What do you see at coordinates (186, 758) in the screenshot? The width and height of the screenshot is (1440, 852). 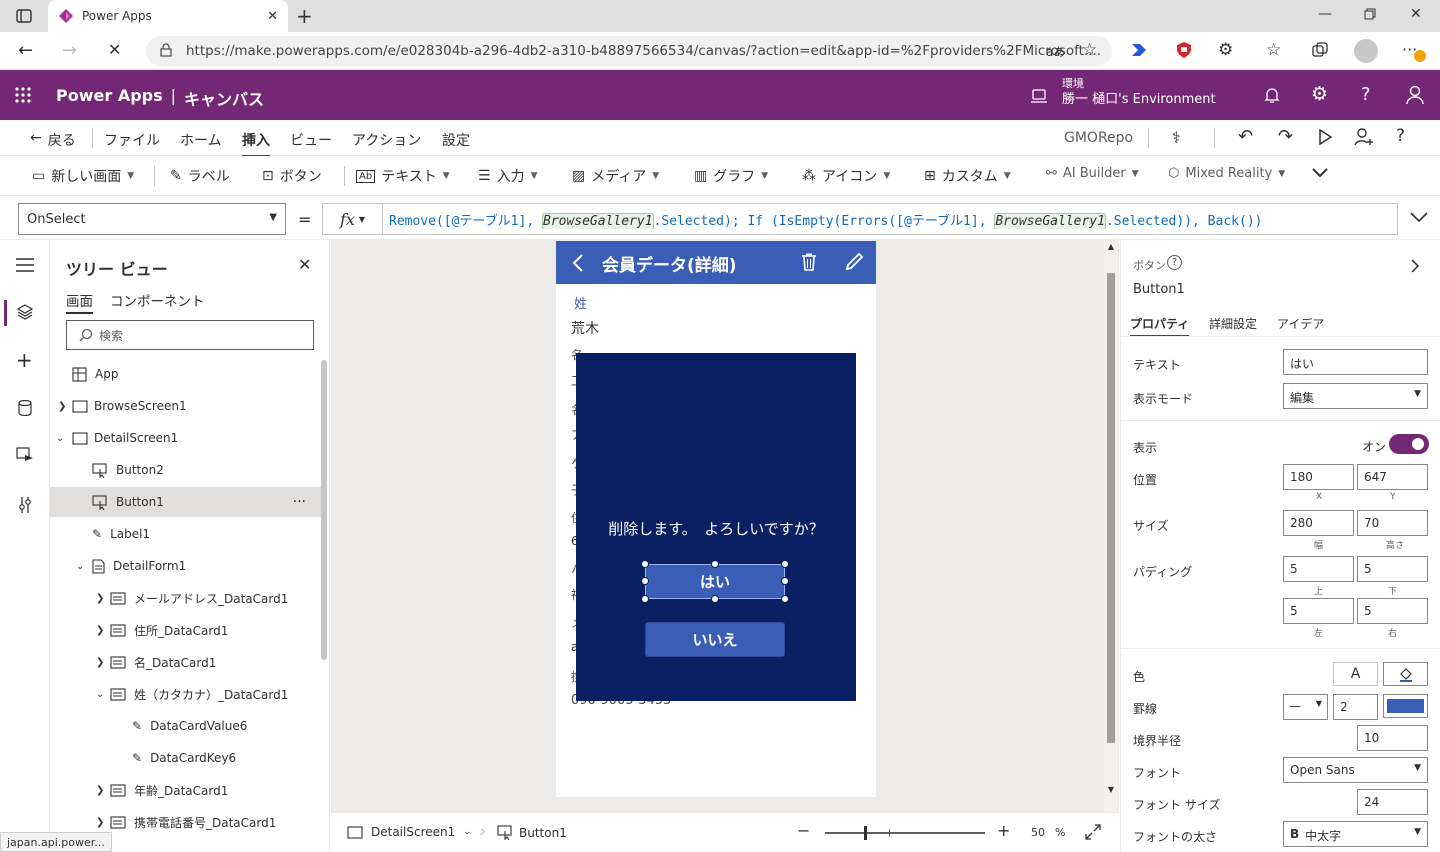 I see `tree-node-datacardkey6: ✎ DataCardKey6` at bounding box center [186, 758].